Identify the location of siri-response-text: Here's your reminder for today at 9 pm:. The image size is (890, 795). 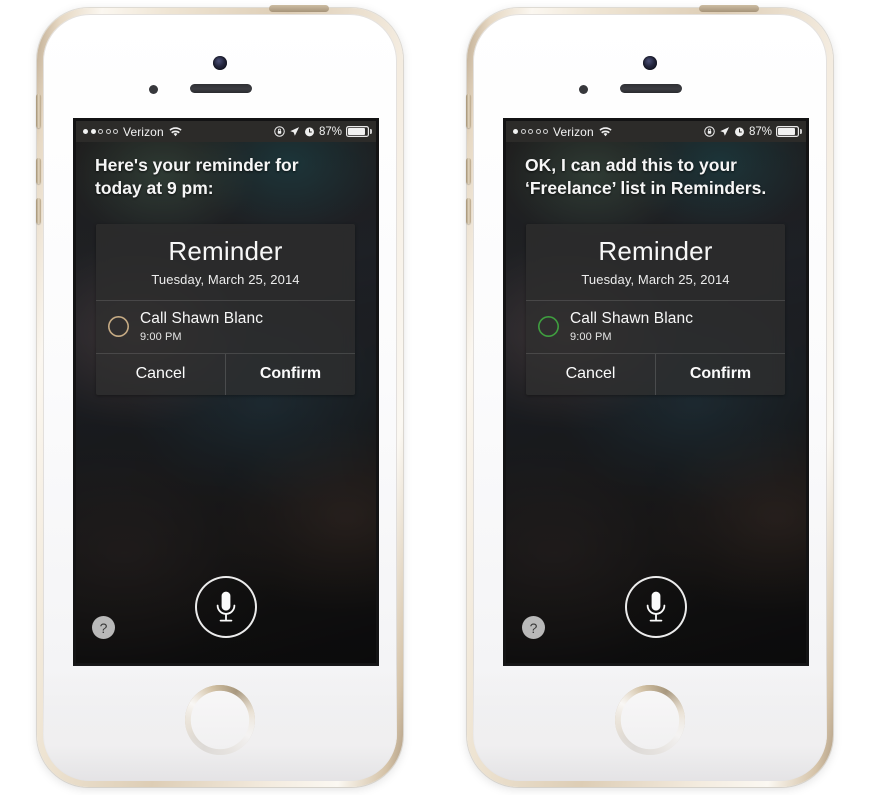
(197, 177).